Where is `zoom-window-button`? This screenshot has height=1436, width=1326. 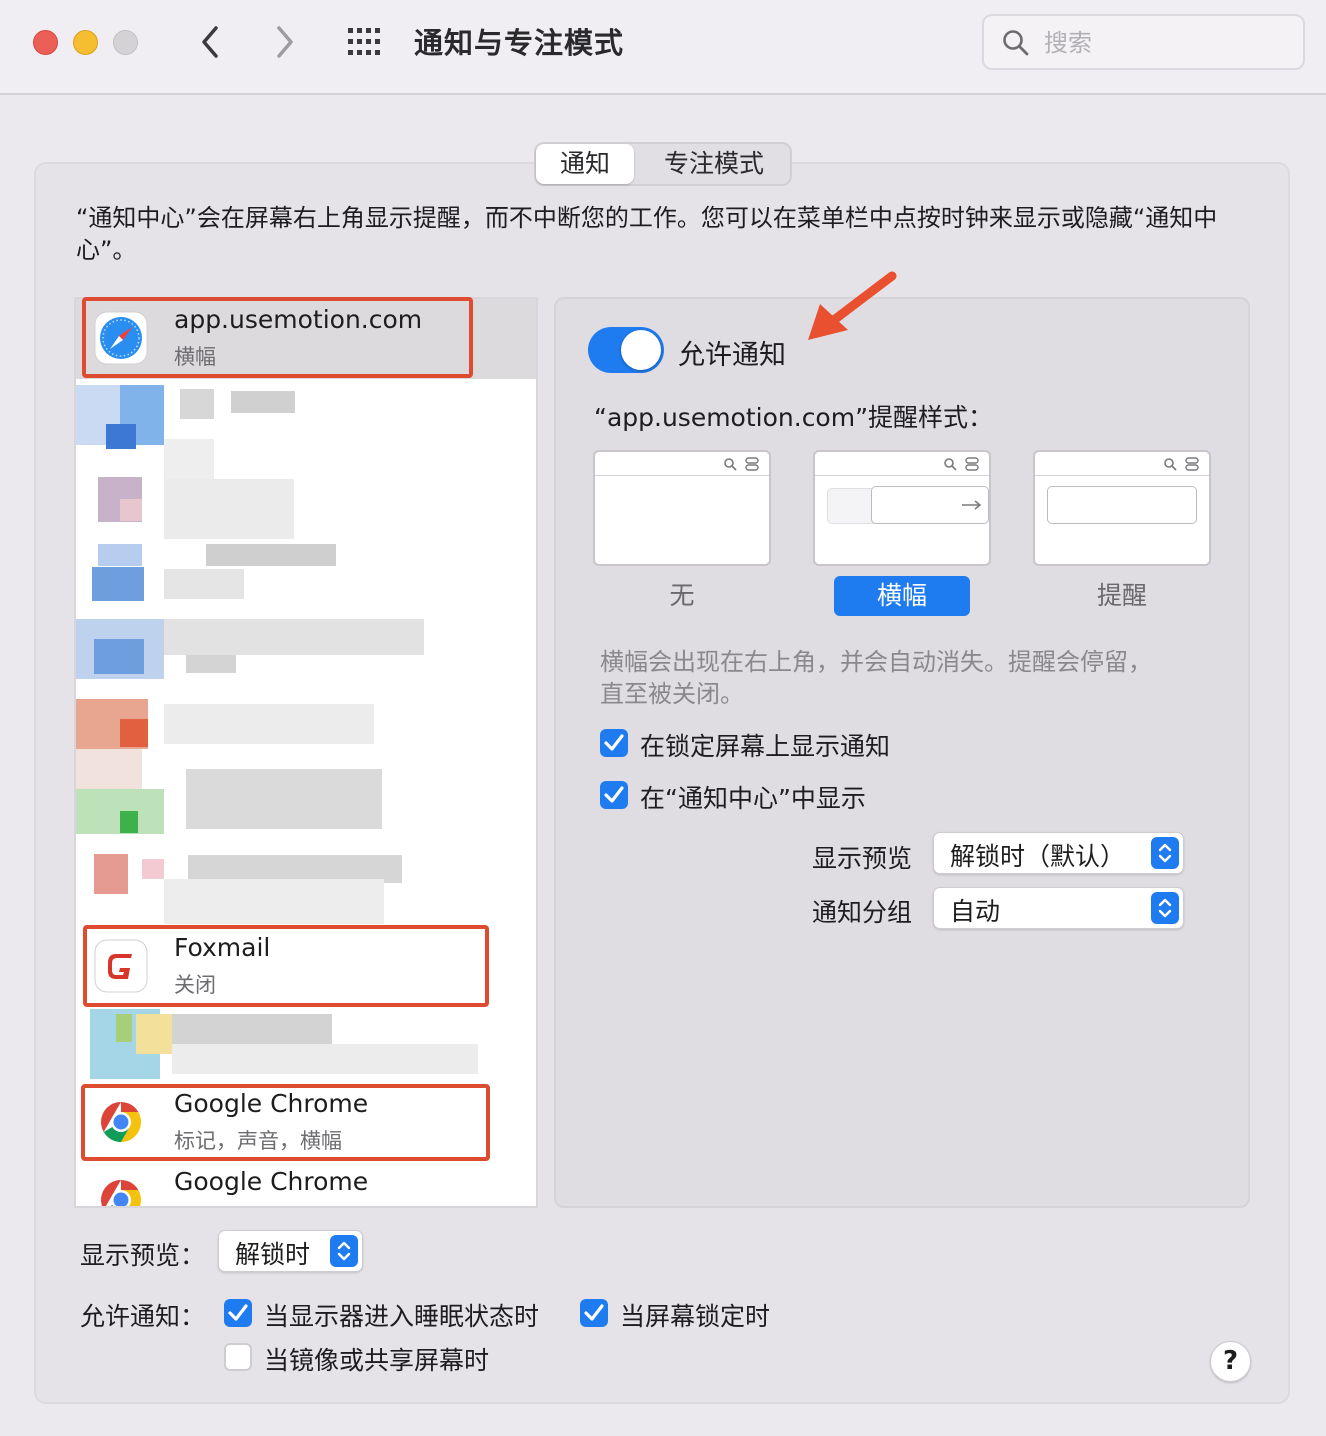 zoom-window-button is located at coordinates (125, 42).